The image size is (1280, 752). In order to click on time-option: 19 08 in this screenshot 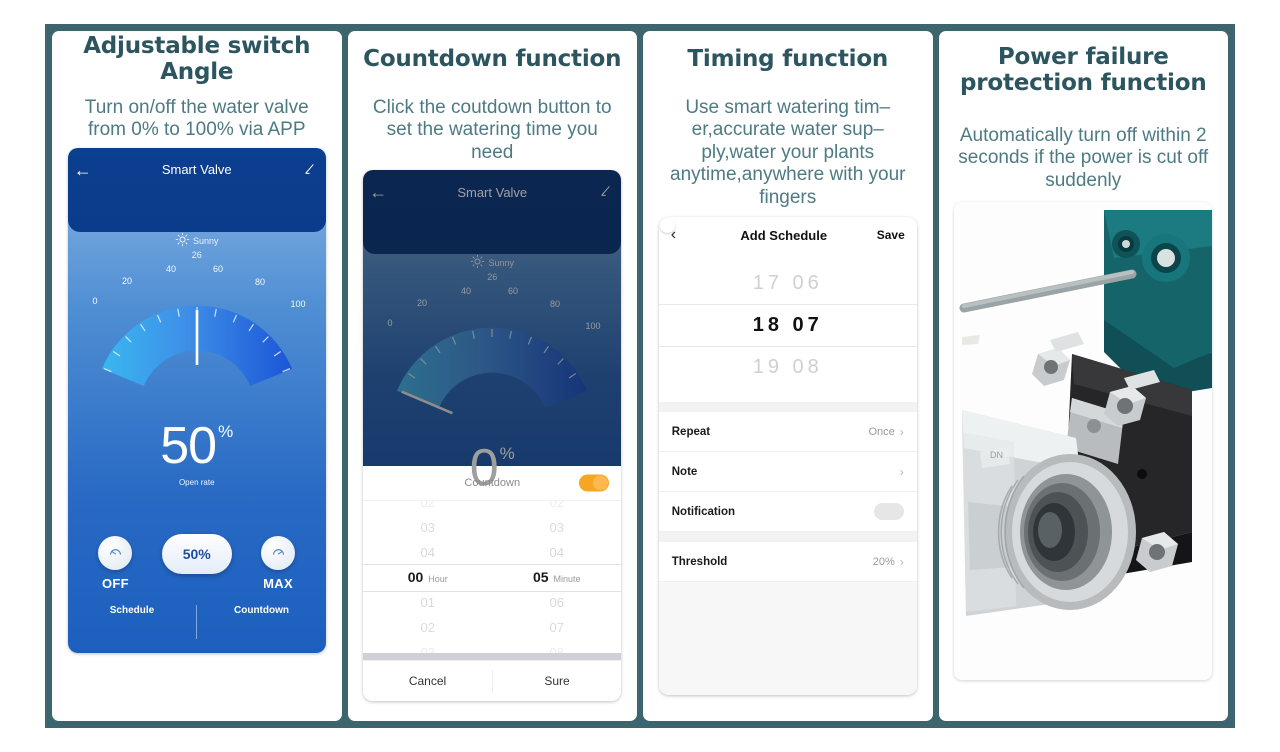, I will do `click(788, 367)`.